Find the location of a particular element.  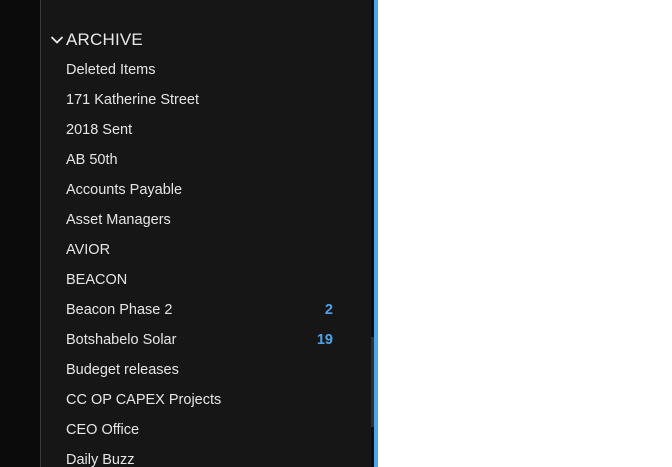

folder-item: AVIOR is located at coordinates (206, 250).